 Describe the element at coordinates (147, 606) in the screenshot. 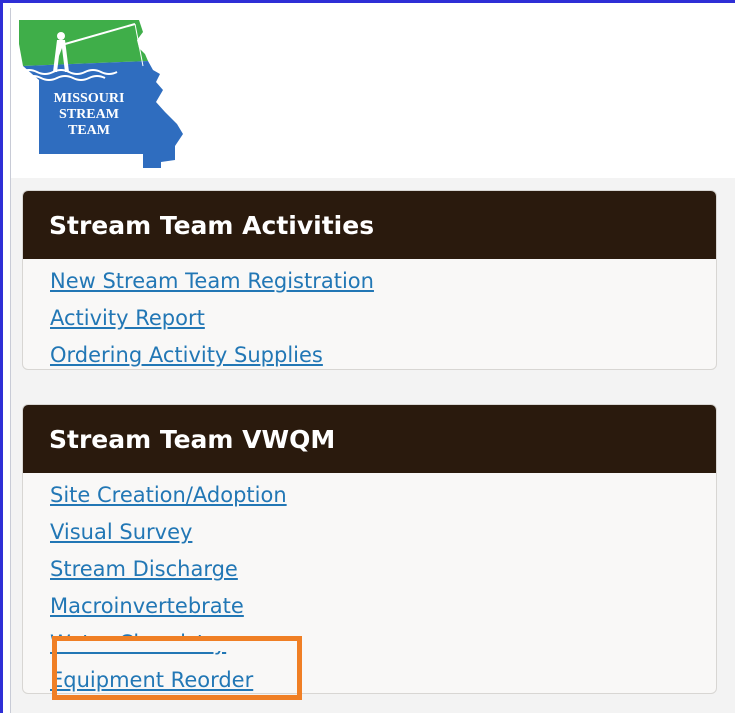

I see `macroinvertebrate-link: Macroinvertebrate` at that location.